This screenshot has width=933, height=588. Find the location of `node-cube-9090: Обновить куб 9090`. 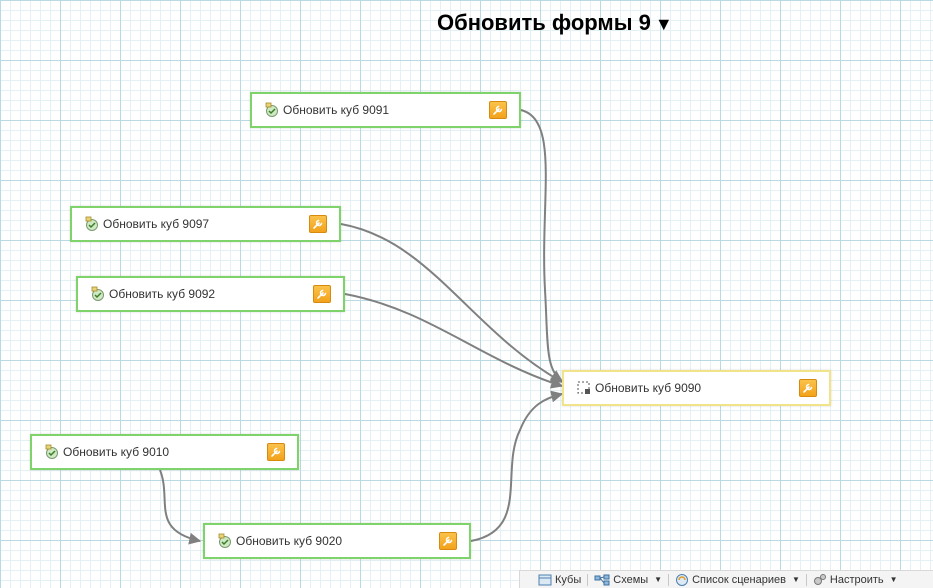

node-cube-9090: Обновить куб 9090 is located at coordinates (696, 388).